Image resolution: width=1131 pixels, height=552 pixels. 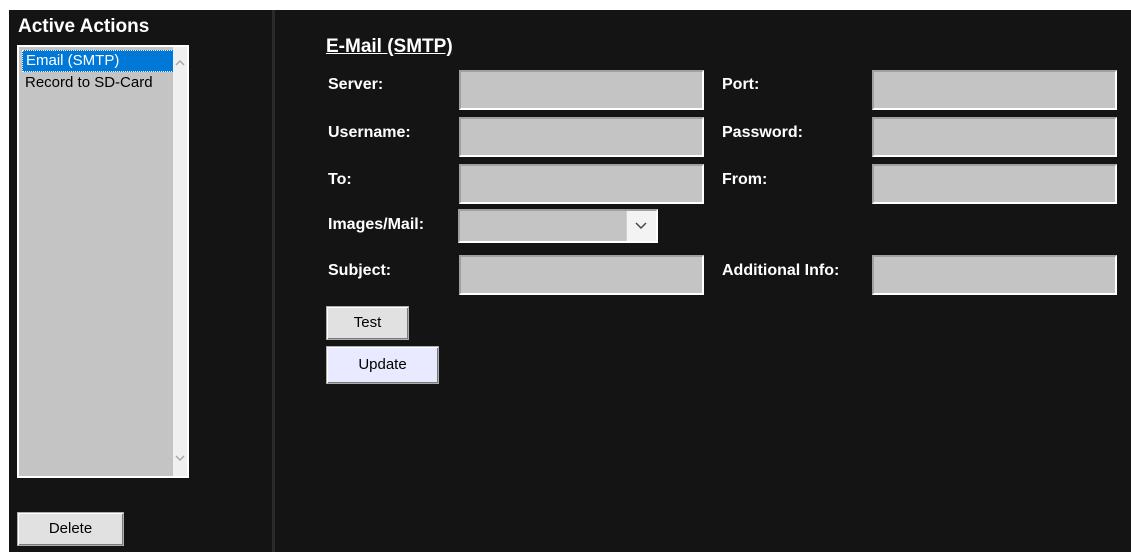 I want to click on additional-info-input, so click(x=994, y=275).